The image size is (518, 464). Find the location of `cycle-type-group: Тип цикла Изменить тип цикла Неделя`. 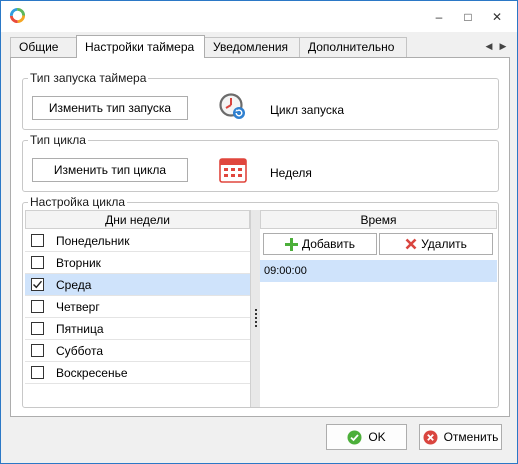

cycle-type-group: Тип цикла Изменить тип цикла Неделя is located at coordinates (260, 162).